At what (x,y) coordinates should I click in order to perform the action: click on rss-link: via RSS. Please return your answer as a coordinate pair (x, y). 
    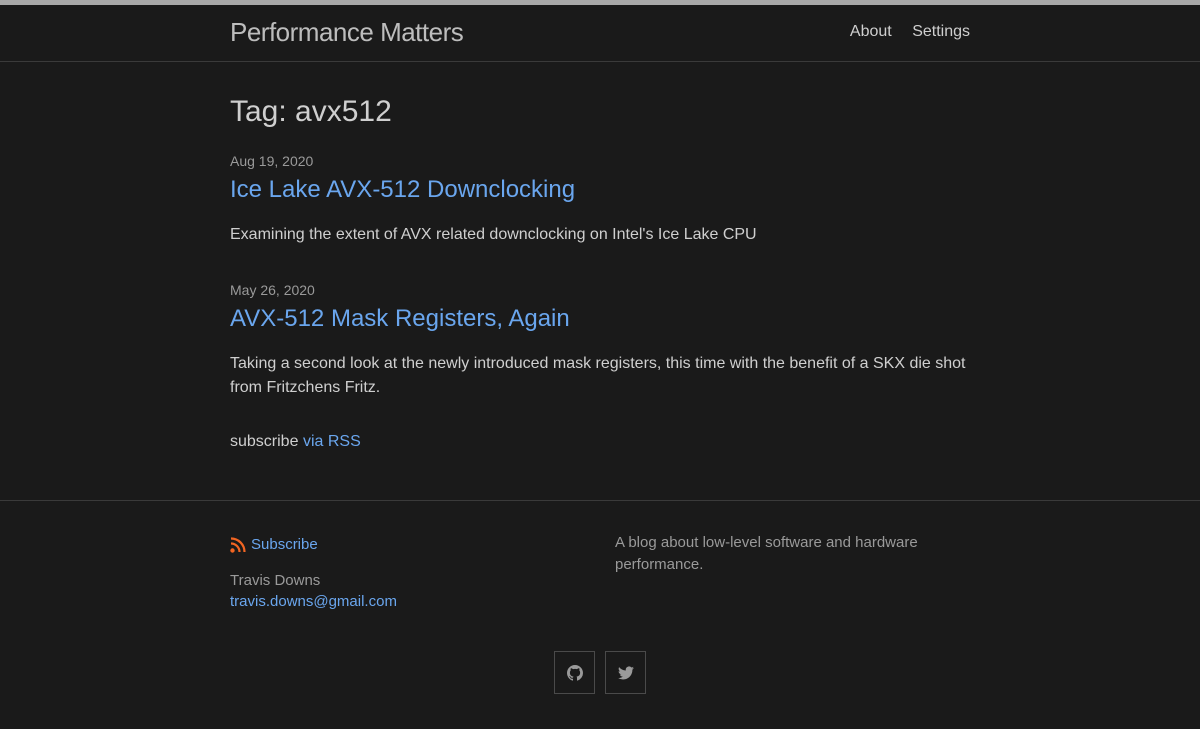
    Looking at the image, I should click on (332, 441).